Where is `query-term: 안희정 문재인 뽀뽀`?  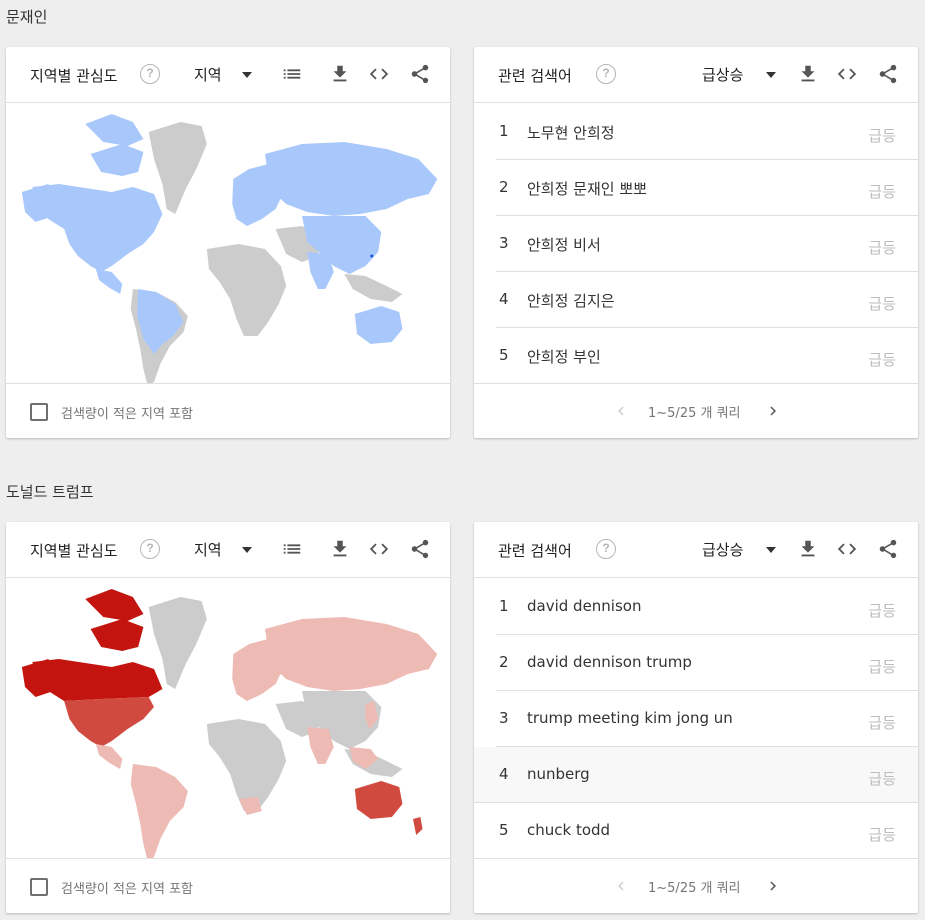
query-term: 안희정 문재인 뽀뽀 is located at coordinates (587, 188).